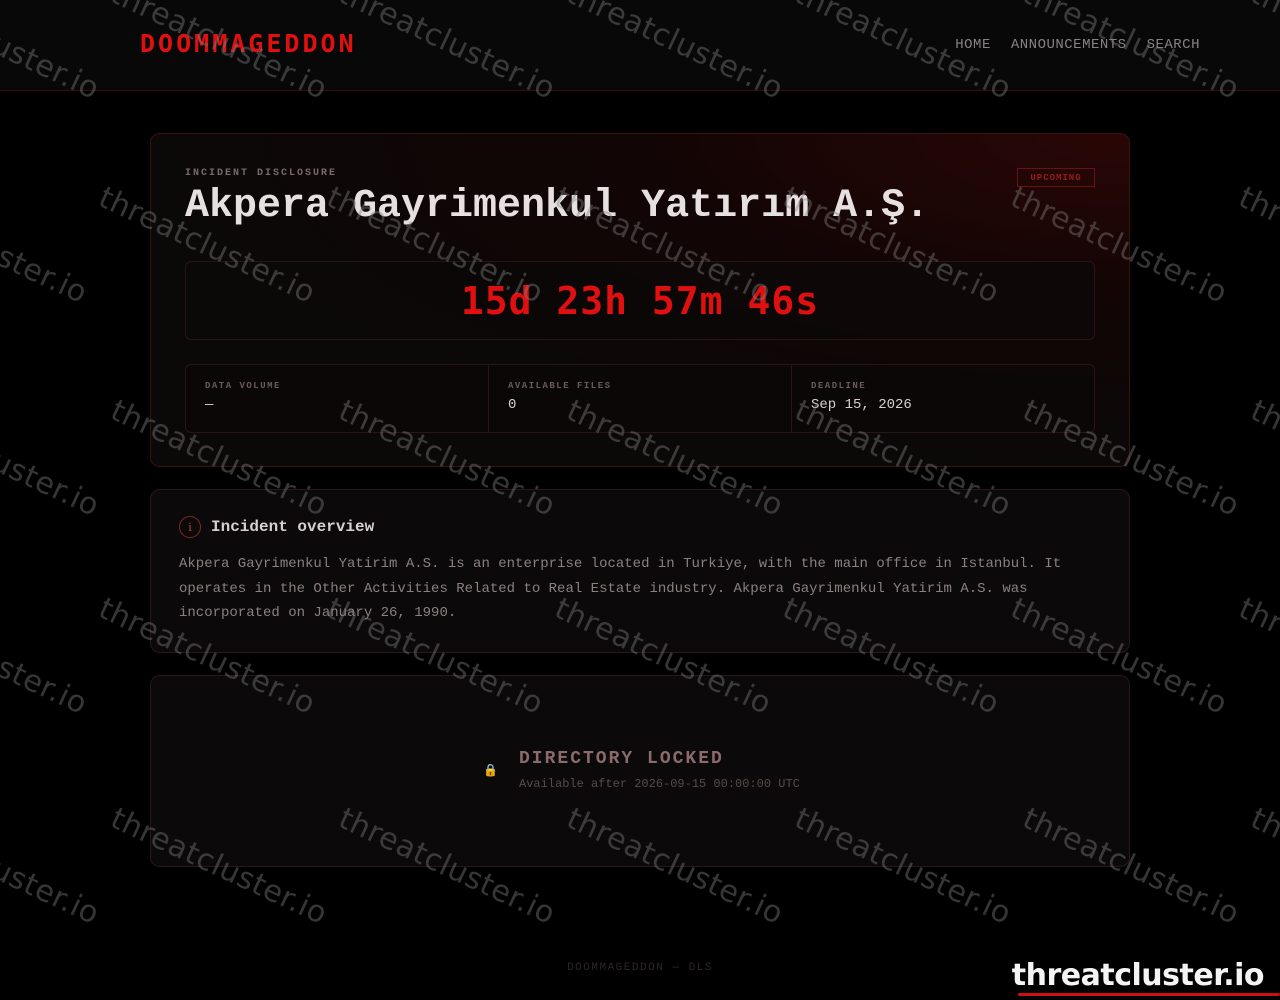 Image resolution: width=1280 pixels, height=1000 pixels. Describe the element at coordinates (337, 398) in the screenshot. I see `stat-data-volume: DATA VOLUME —` at that location.